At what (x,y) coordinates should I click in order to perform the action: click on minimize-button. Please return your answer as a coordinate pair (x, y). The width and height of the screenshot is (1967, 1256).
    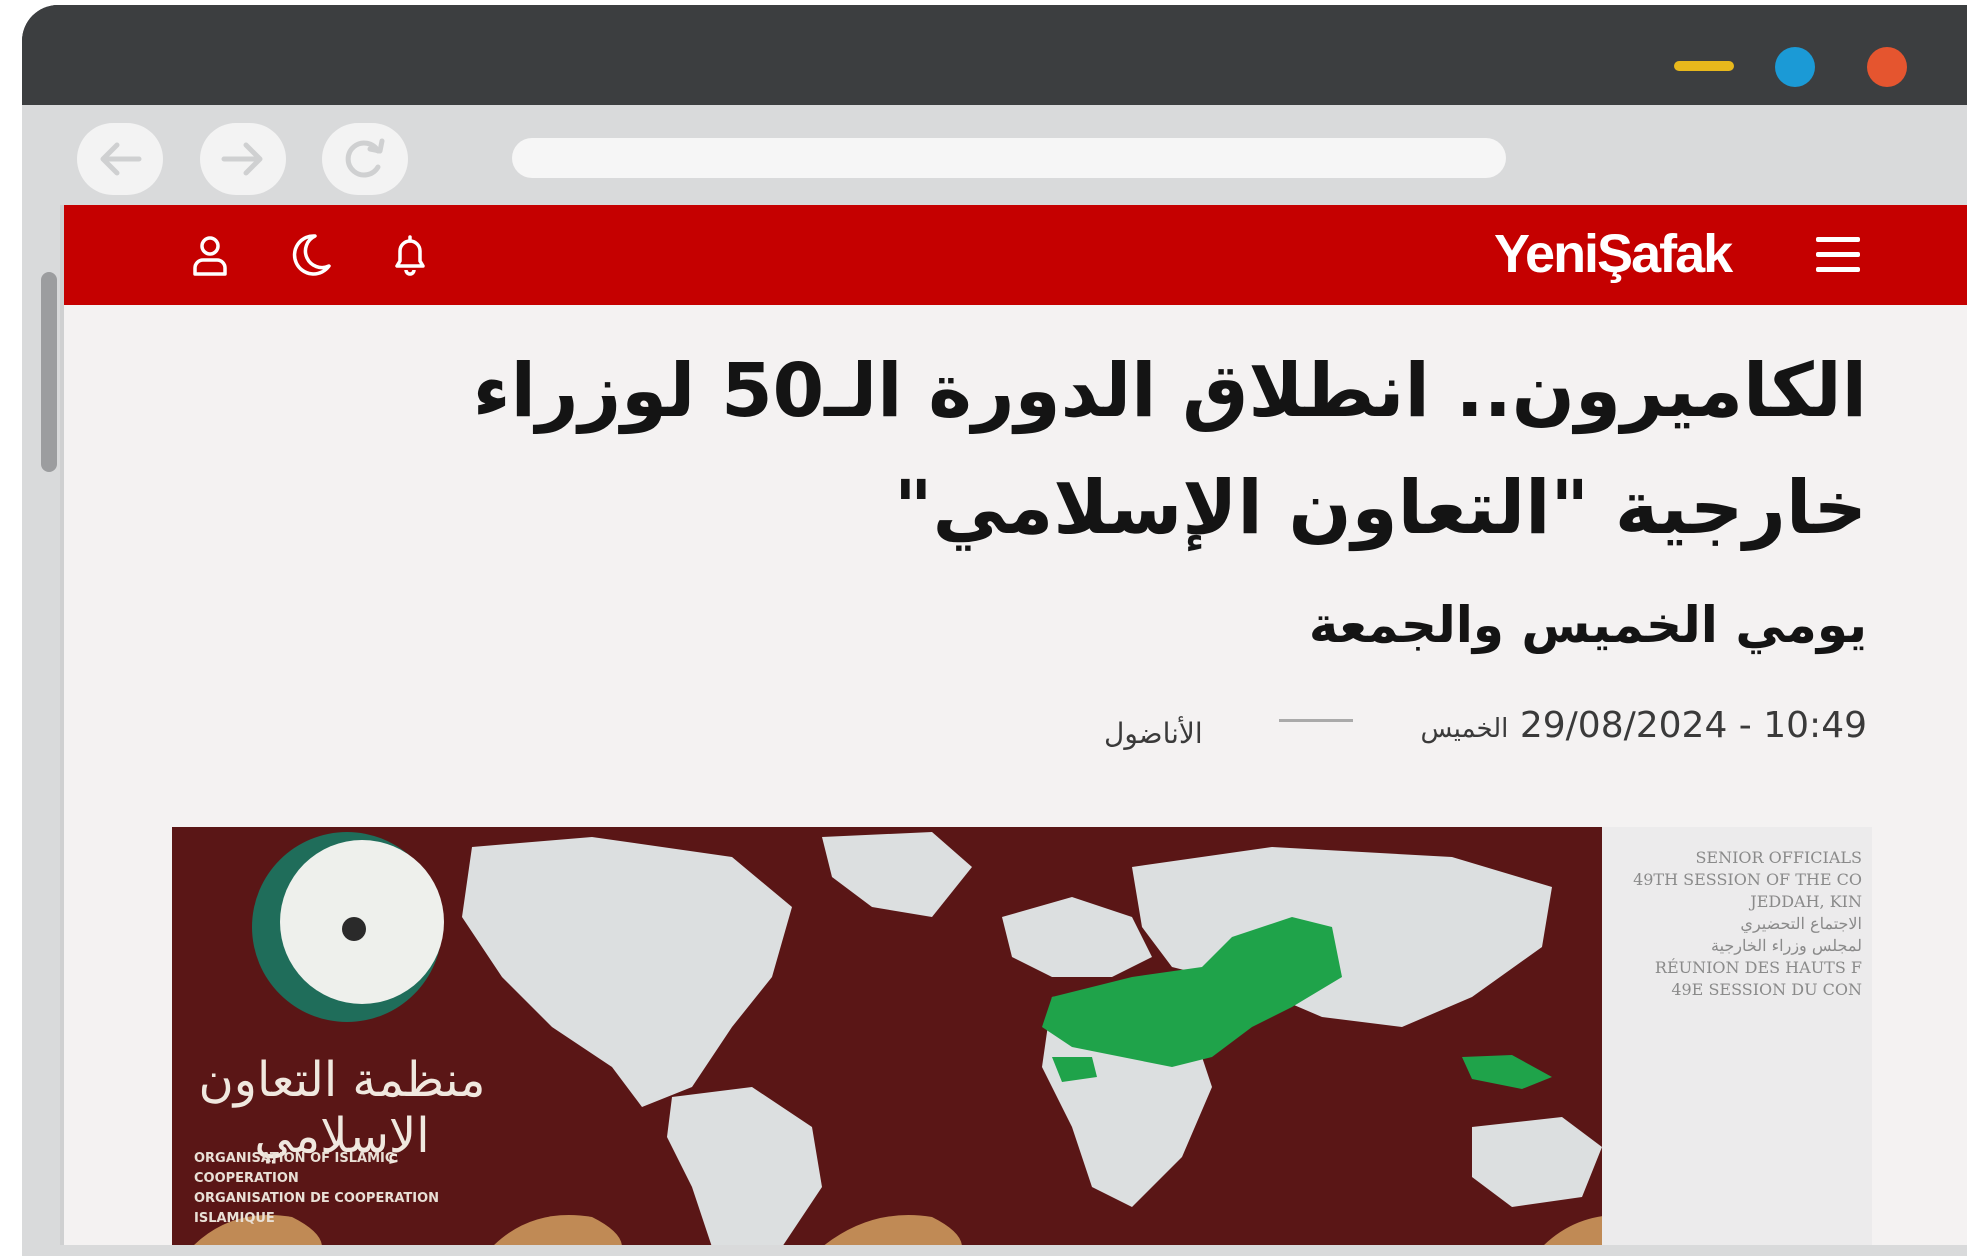
    Looking at the image, I should click on (1704, 66).